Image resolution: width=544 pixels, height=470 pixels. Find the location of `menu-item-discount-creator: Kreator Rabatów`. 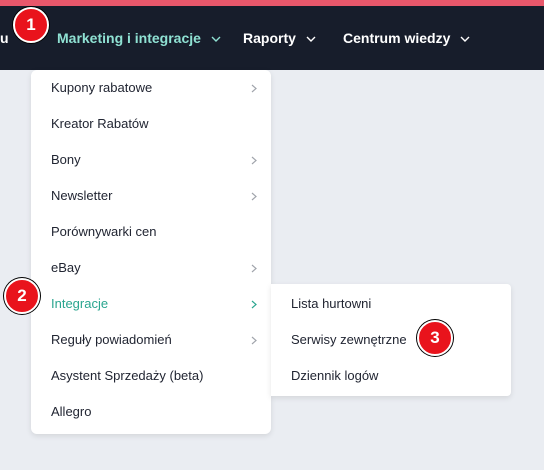

menu-item-discount-creator: Kreator Rabatów is located at coordinates (151, 124).